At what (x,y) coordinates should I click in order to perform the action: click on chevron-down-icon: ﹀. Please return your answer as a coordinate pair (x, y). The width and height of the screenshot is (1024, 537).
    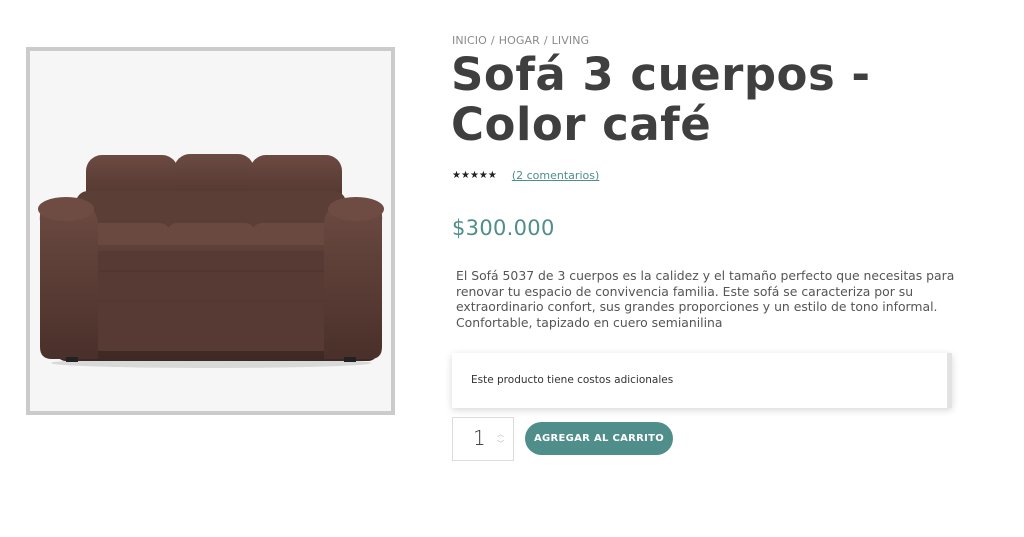
    Looking at the image, I should click on (500, 444).